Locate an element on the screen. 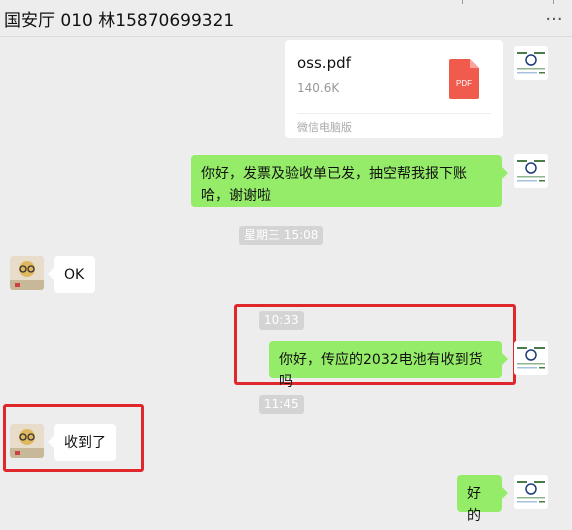 Image resolution: width=572 pixels, height=530 pixels. message-text: 你好，发票及验收单已发，抽空帮我报下账哈，谢谢啦 is located at coordinates (334, 185).